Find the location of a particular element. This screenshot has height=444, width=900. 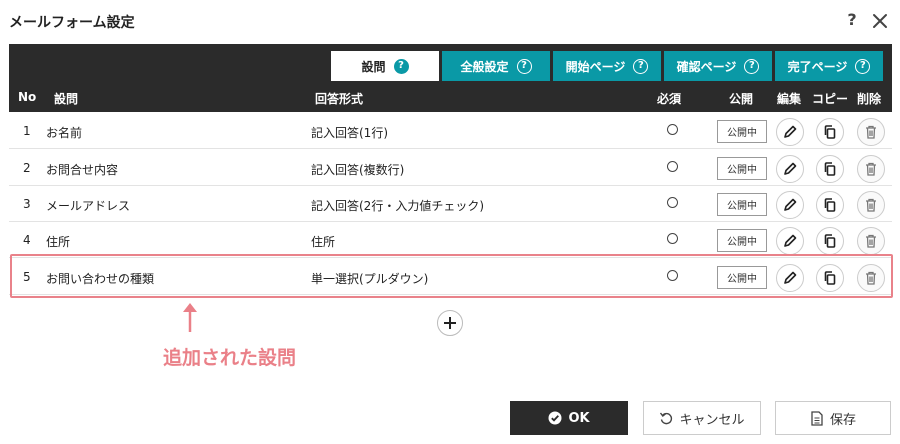

dialog-title: メールフォーム設定 is located at coordinates (72, 23).